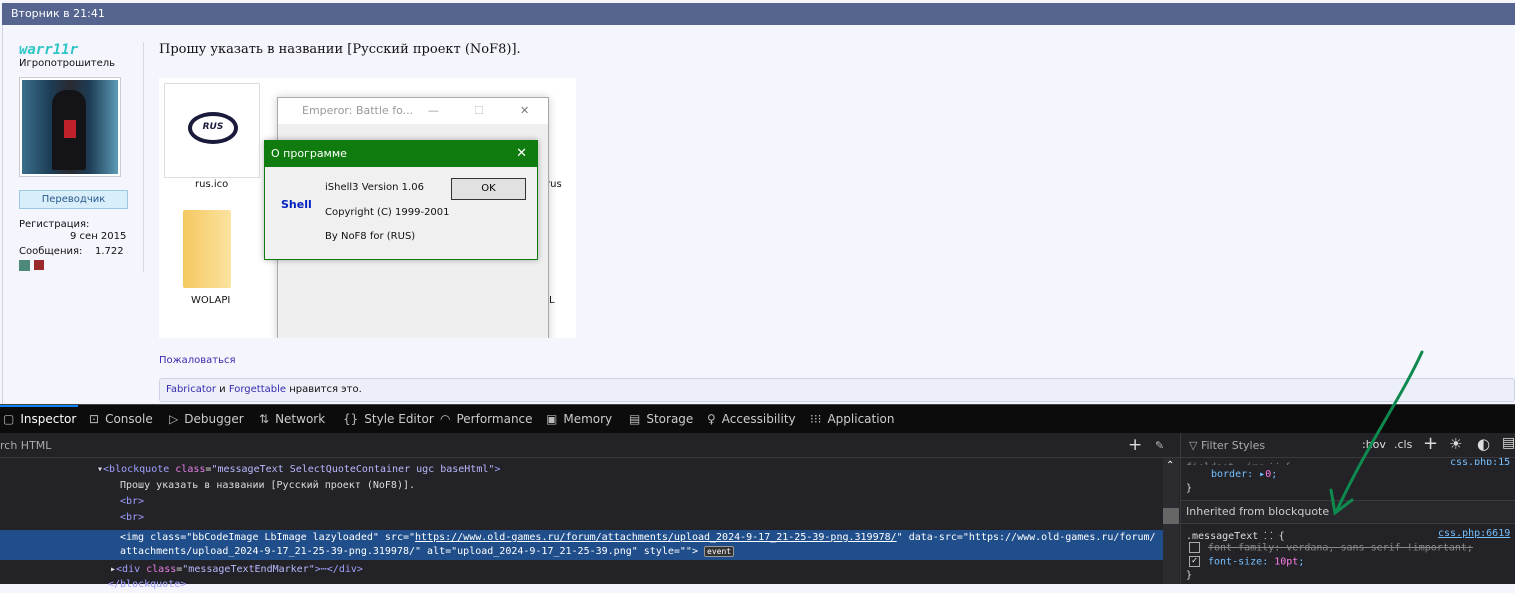  I want to click on file-tile: RUS, so click(212, 130).